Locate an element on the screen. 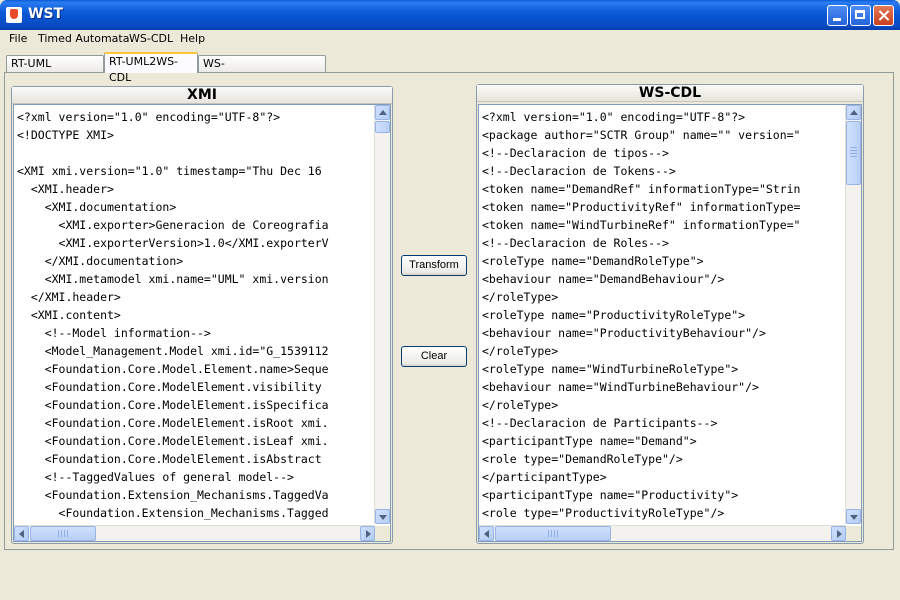 The width and height of the screenshot is (900, 600). ws-cdl-code-line: <?xml version="1.0" encoding="UTF-8"?> is located at coordinates (614, 117).